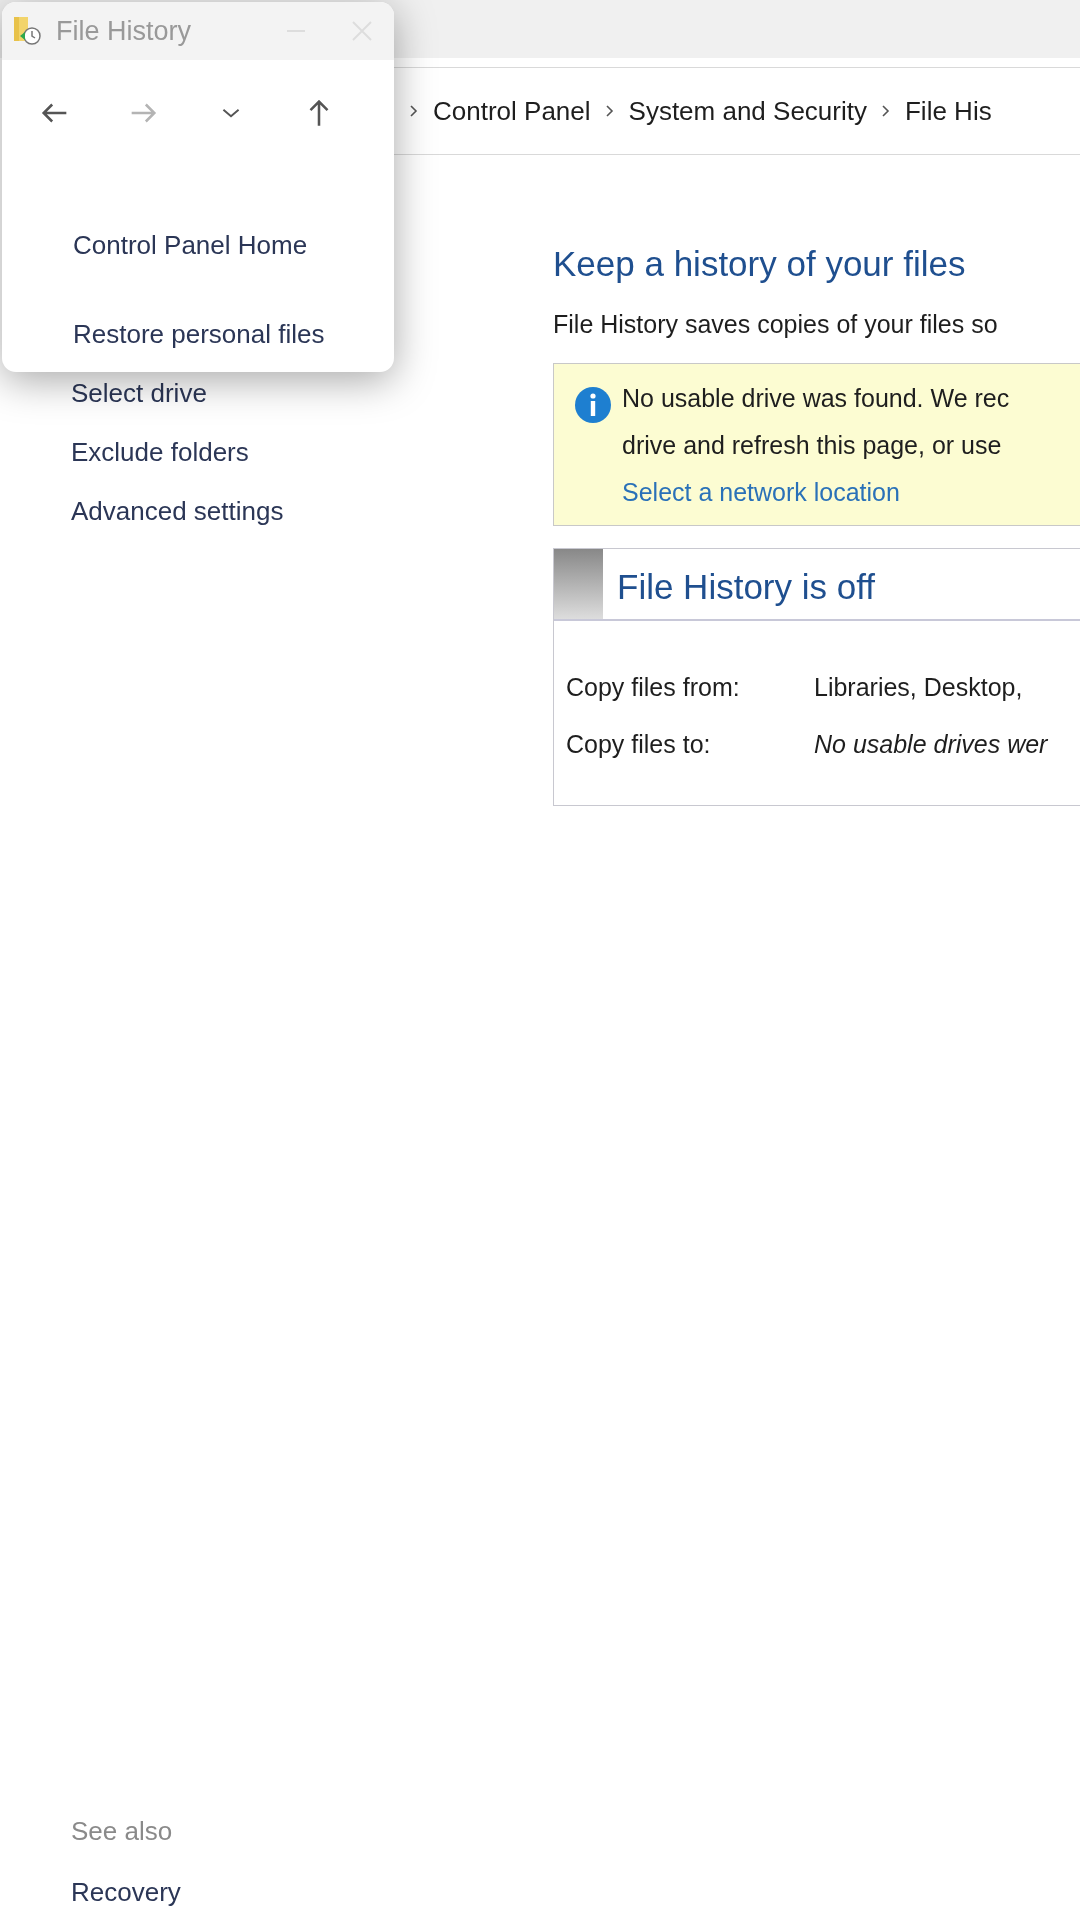 The height and width of the screenshot is (1920, 1080). Describe the element at coordinates (139, 393) in the screenshot. I see `sidebar-link: Select drive` at that location.